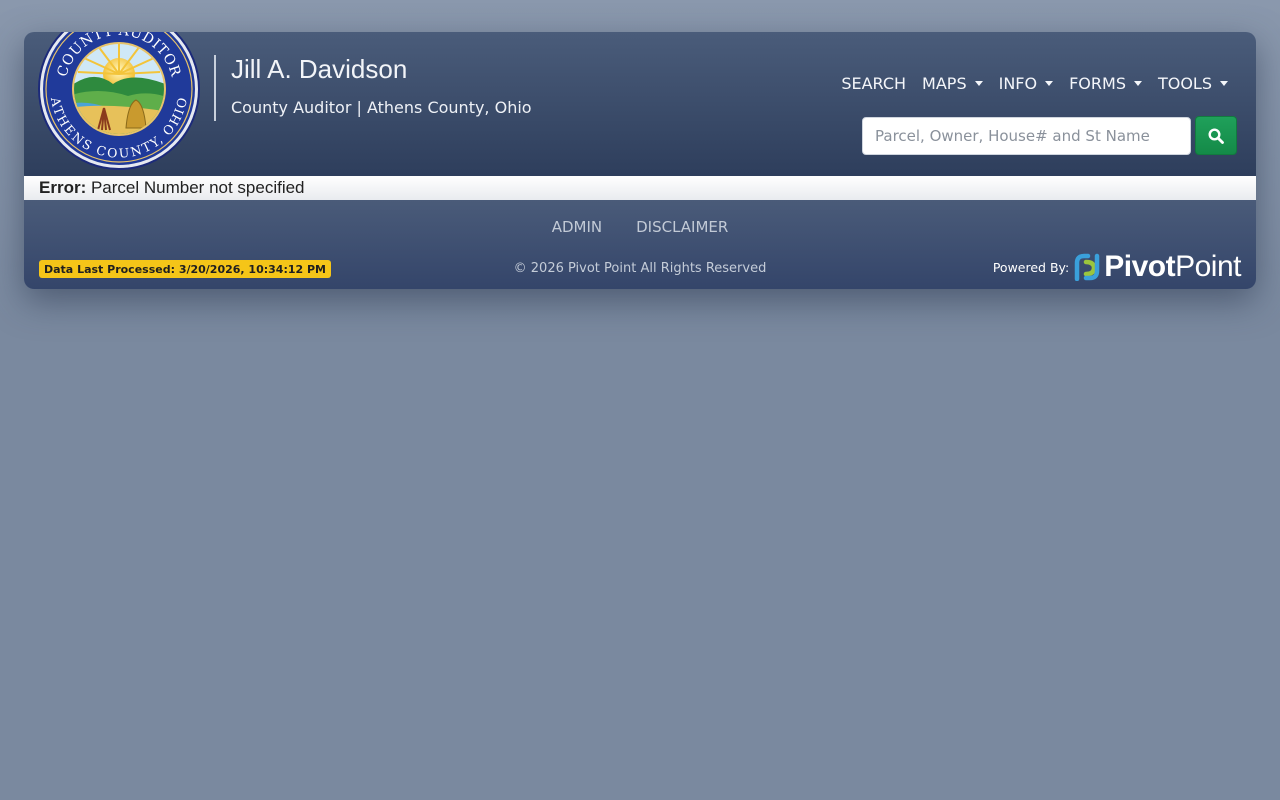 Image resolution: width=1280 pixels, height=800 pixels. I want to click on error-detail: Parcel Number not specified, so click(197, 187).